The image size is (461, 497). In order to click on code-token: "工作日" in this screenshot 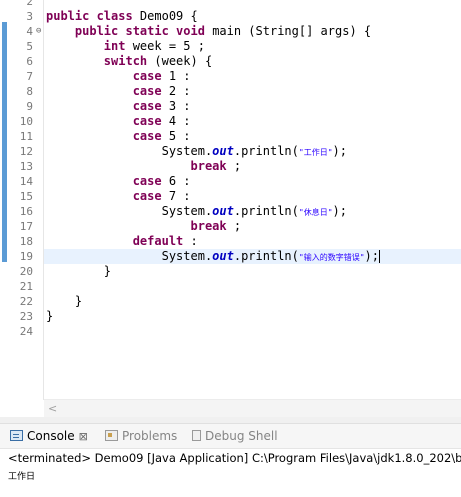, I will do `click(315, 152)`.